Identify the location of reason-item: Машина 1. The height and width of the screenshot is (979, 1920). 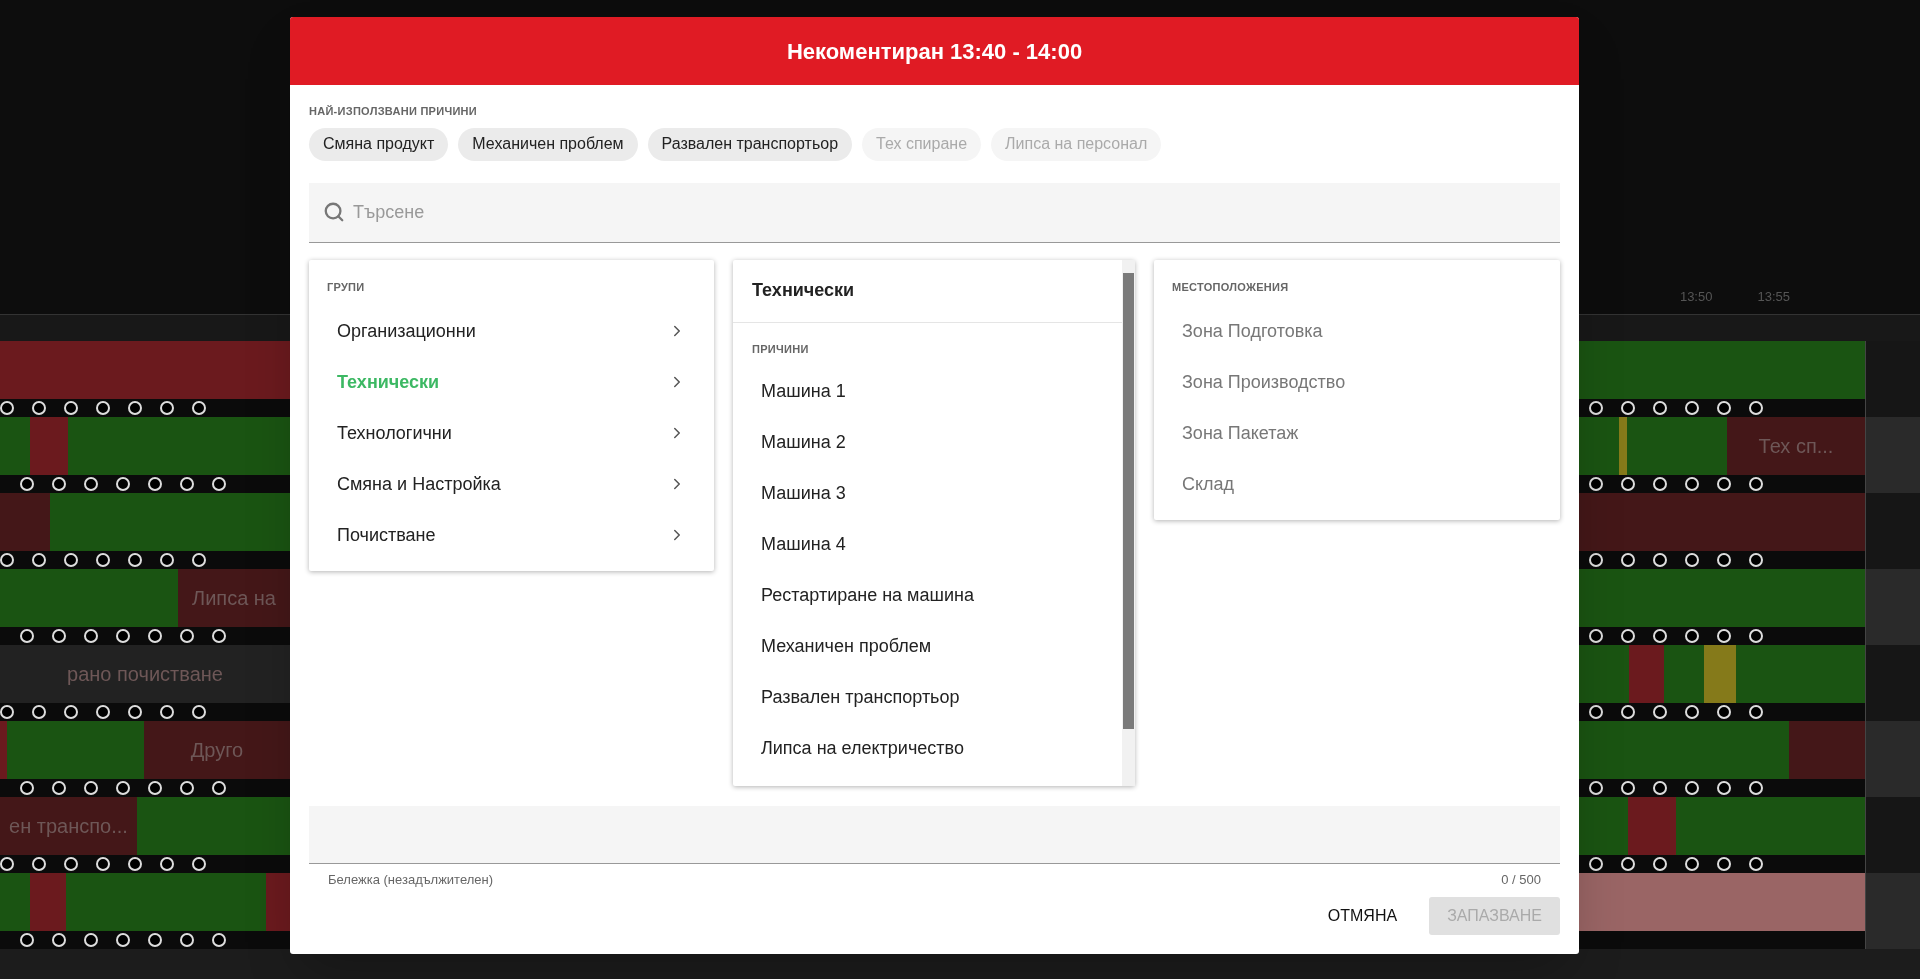
(927, 391).